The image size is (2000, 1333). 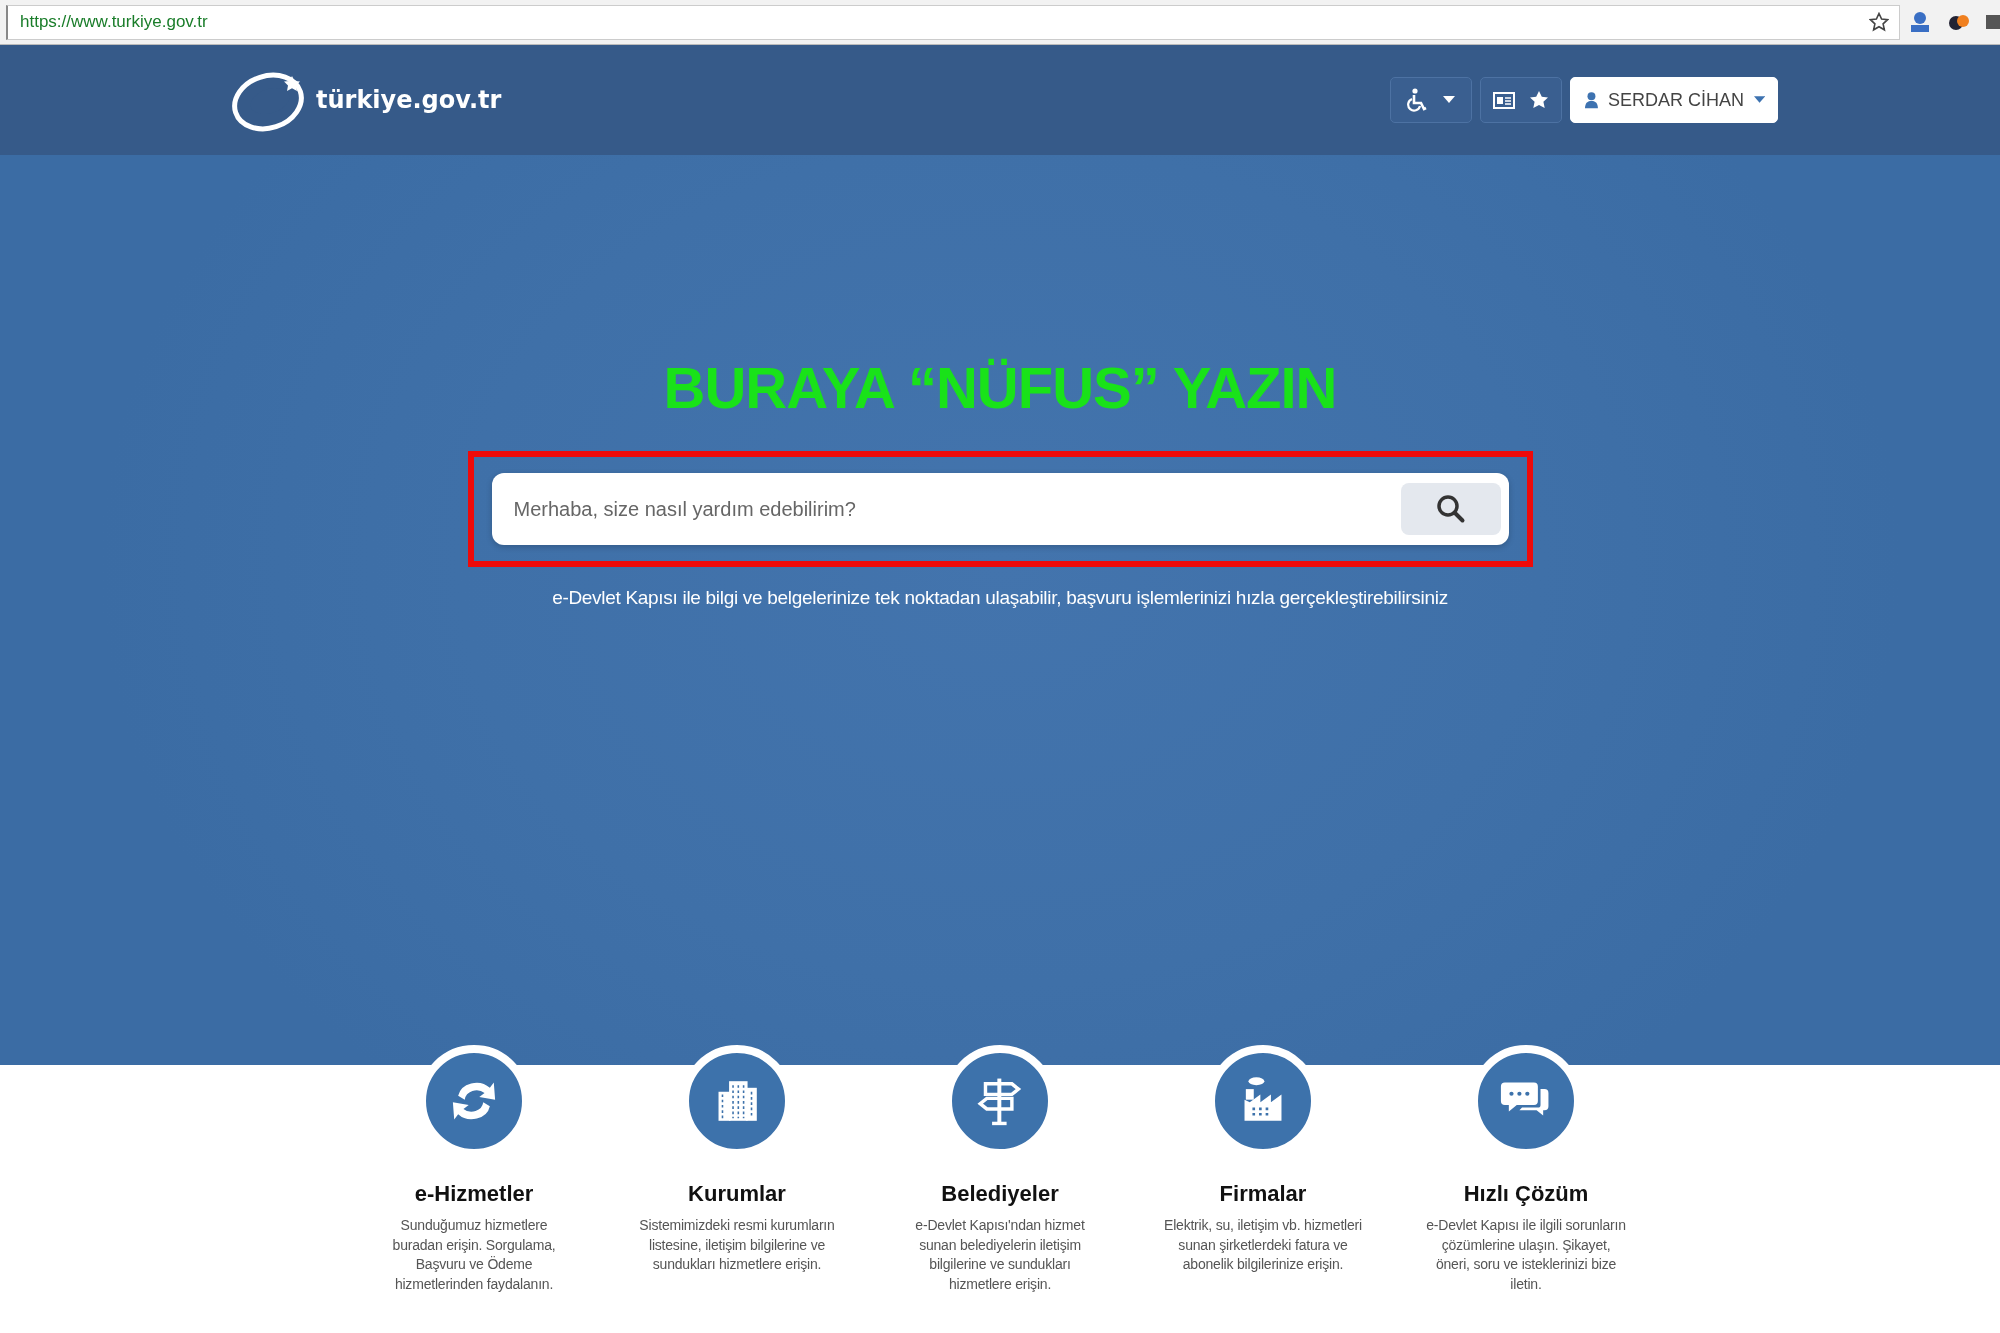 I want to click on id-card-icon, so click(x=1504, y=100).